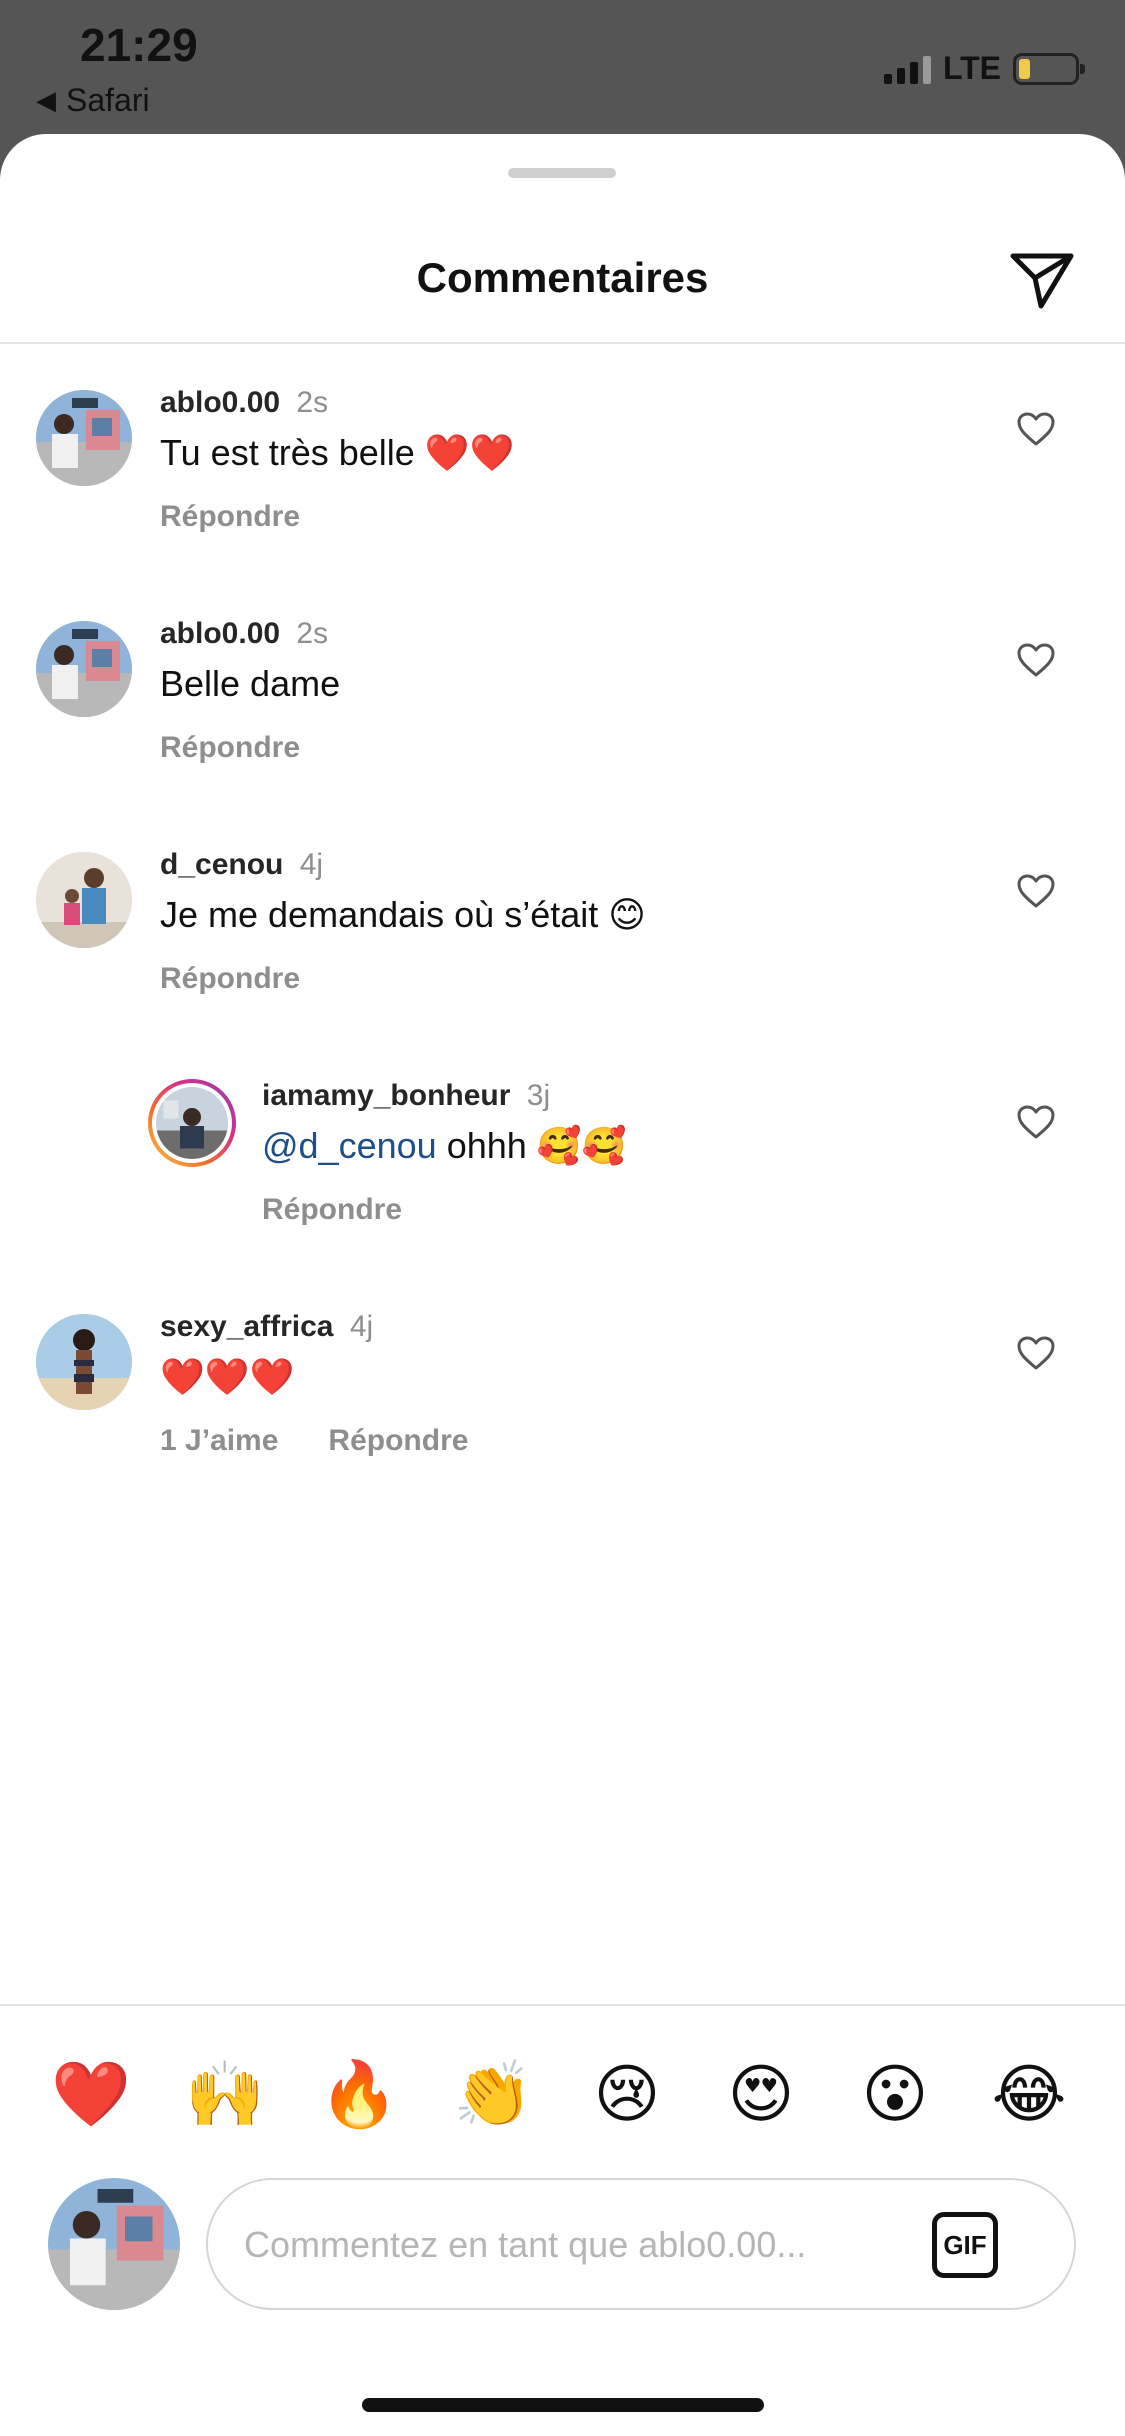 The height and width of the screenshot is (2436, 1125). Describe the element at coordinates (1024, 68) in the screenshot. I see `battery-level` at that location.